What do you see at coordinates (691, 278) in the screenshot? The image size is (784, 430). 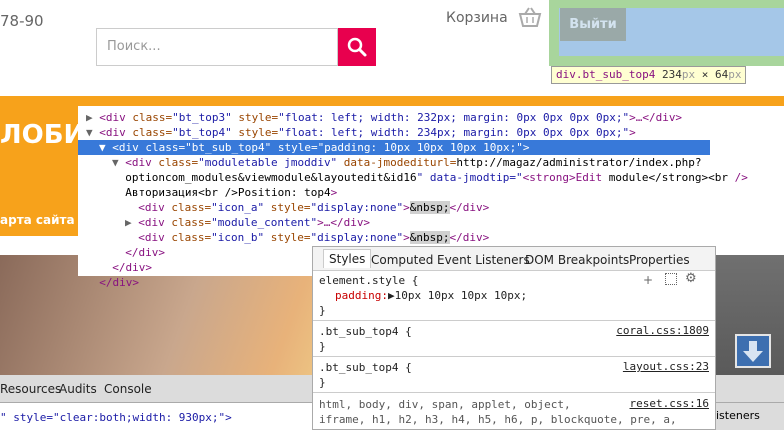 I see `gear-icon: ⚙` at bounding box center [691, 278].